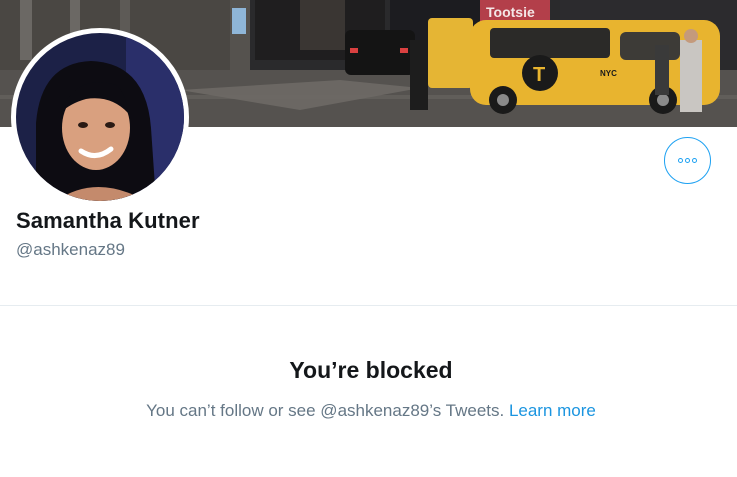  I want to click on blocked-title: You’re blocked, so click(371, 370).